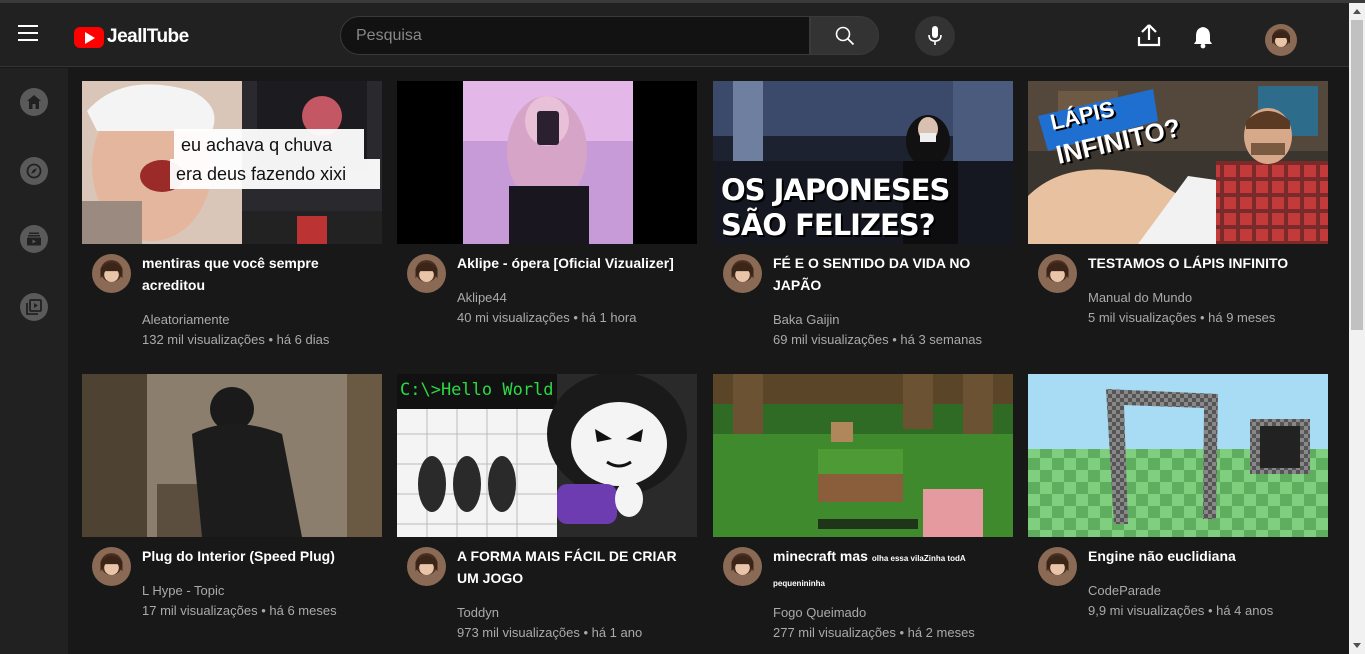 The height and width of the screenshot is (654, 1365). I want to click on subscriptions-icon, so click(34, 239).